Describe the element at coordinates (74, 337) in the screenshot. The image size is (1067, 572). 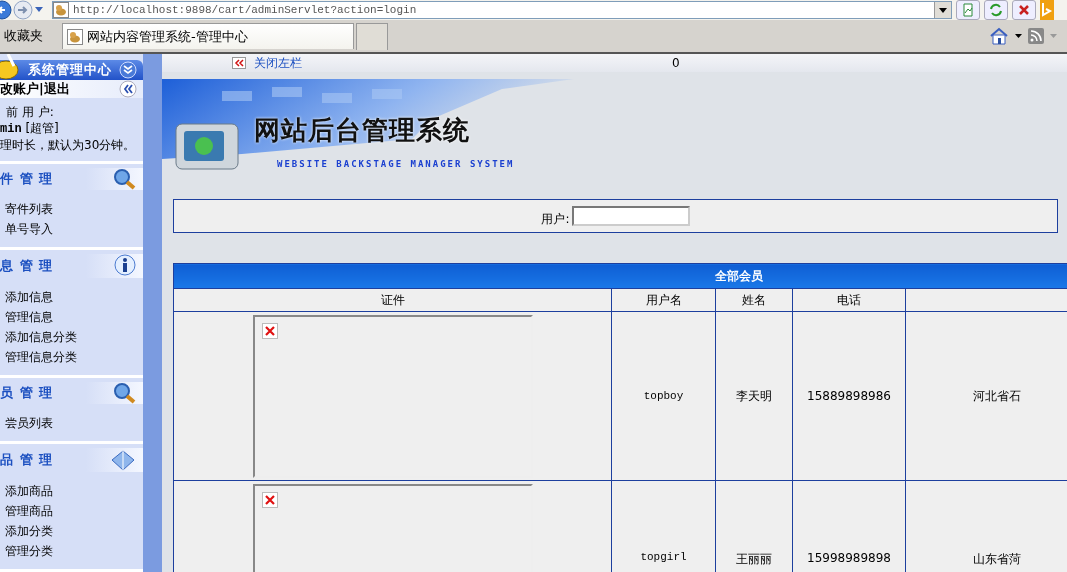
I see `menu-item: 添加信息分类` at that location.